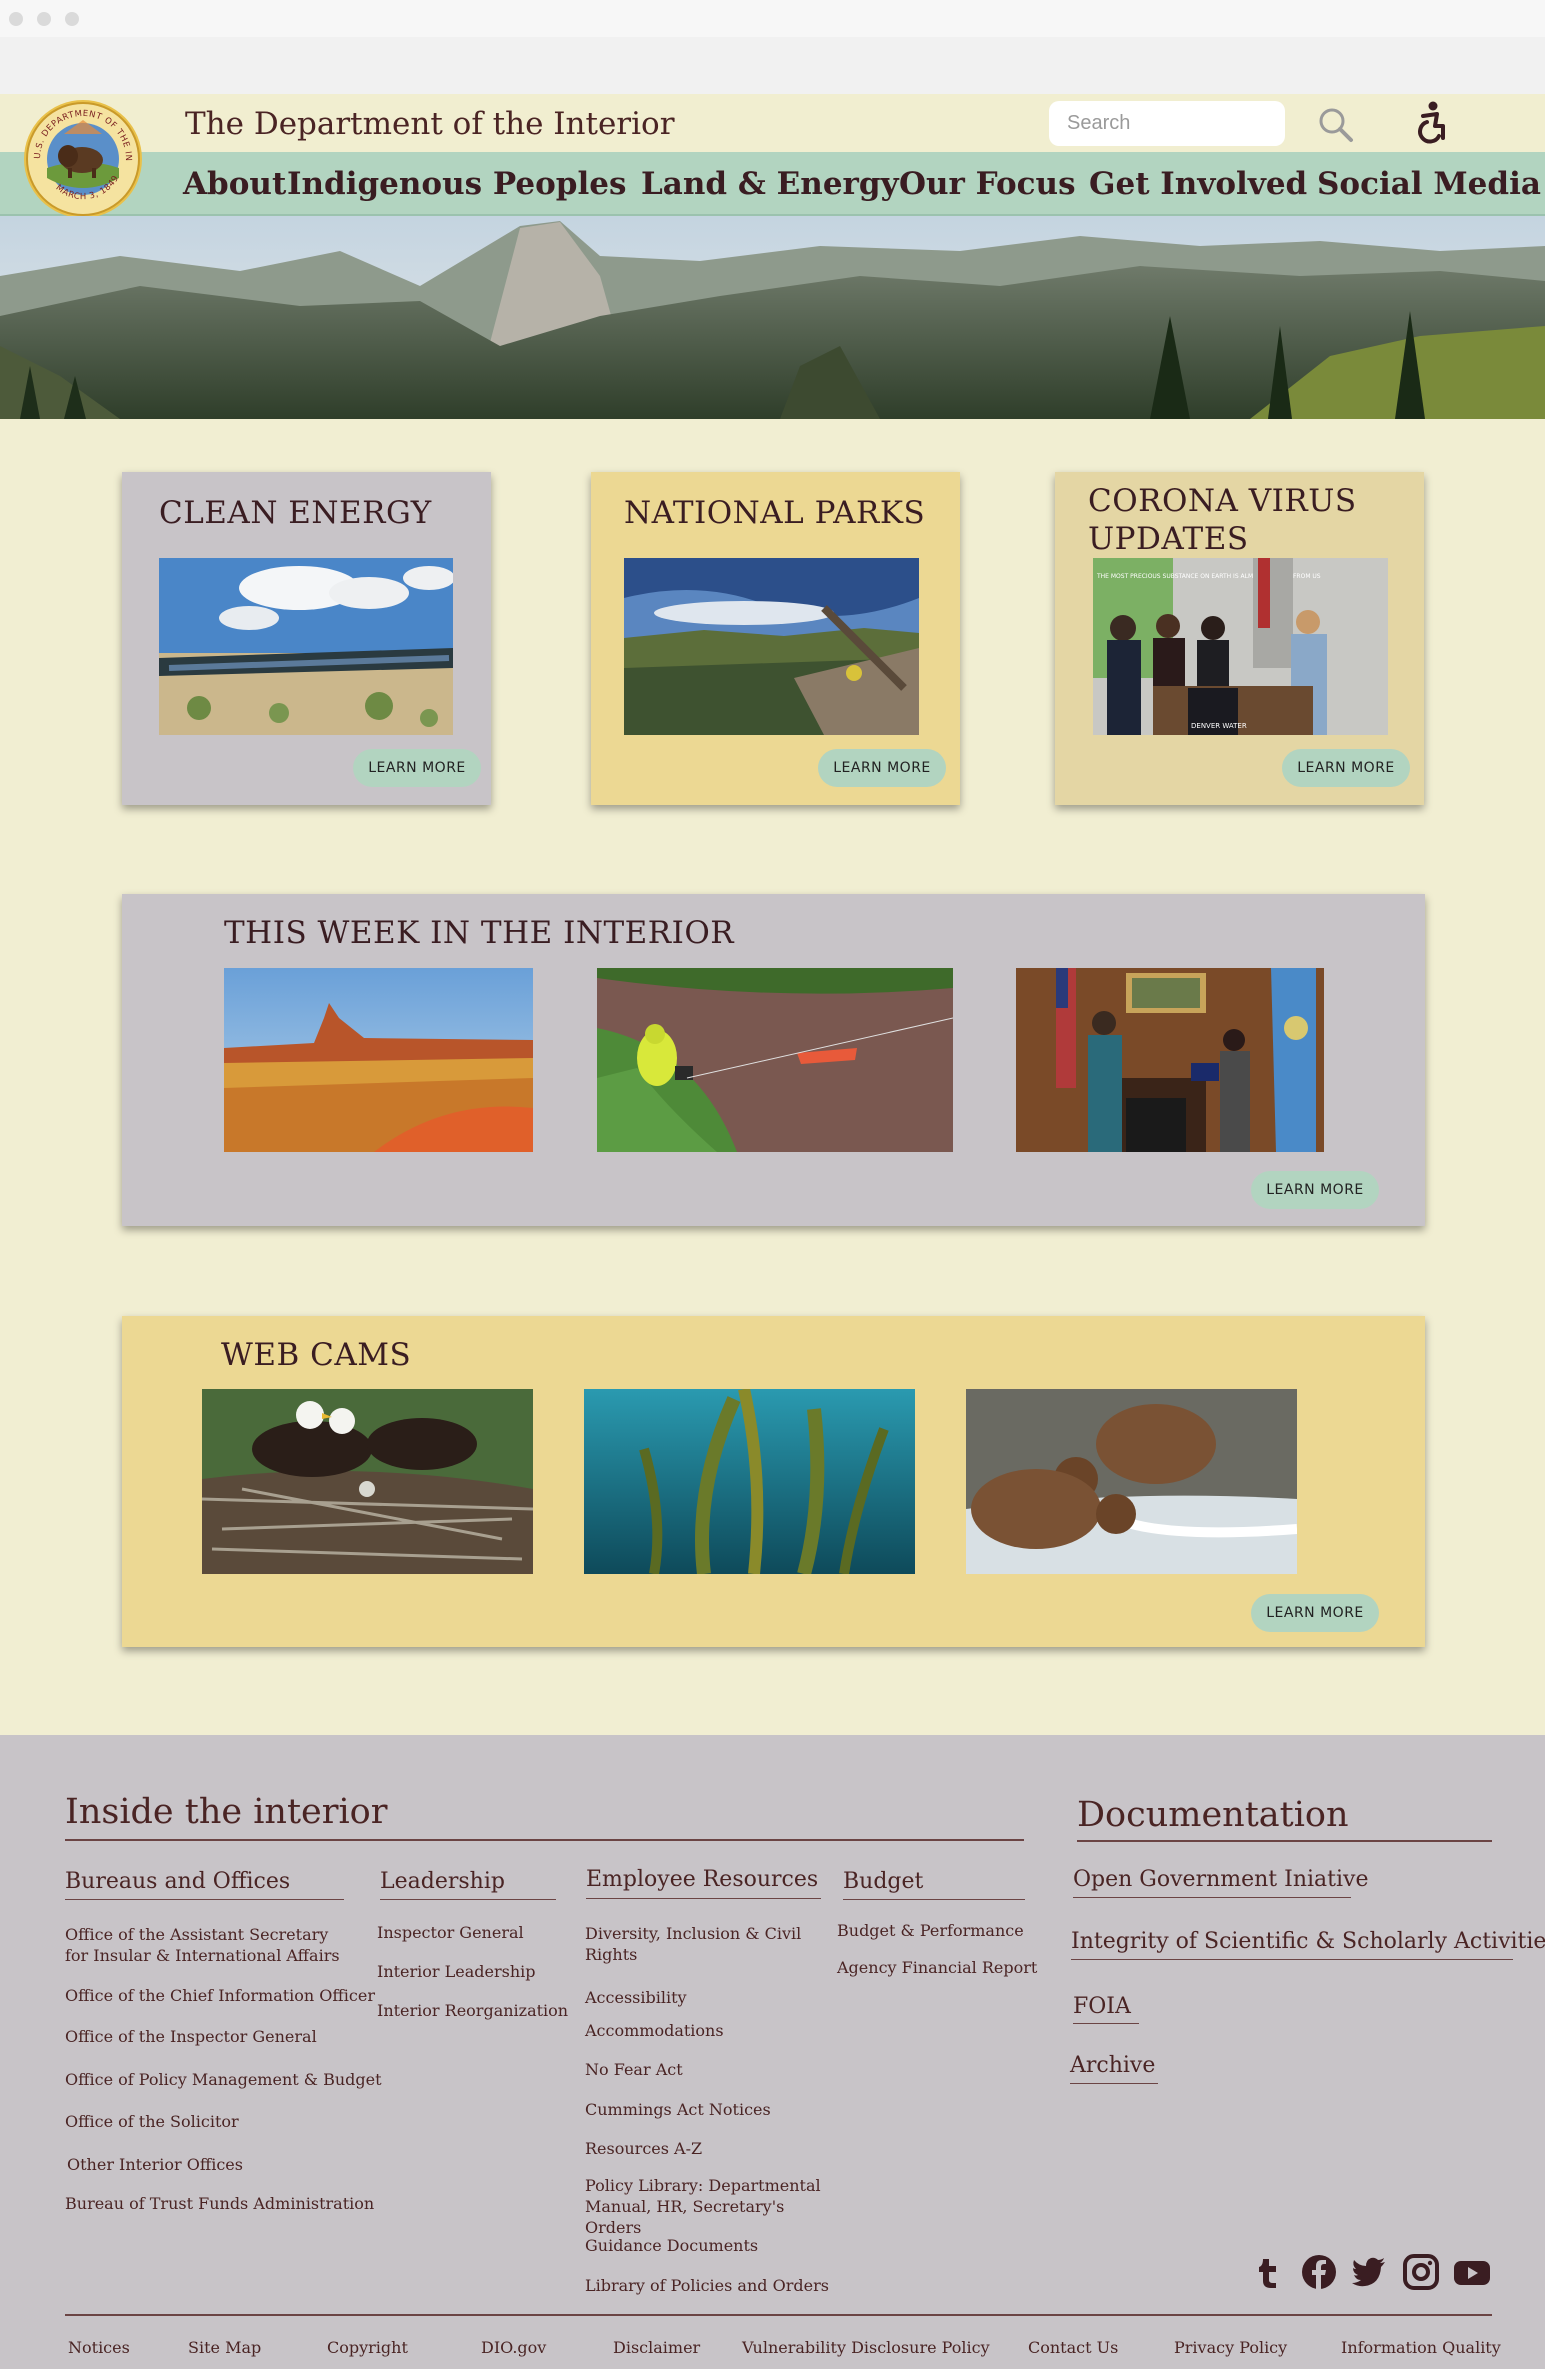 This screenshot has height=2369, width=1545. I want to click on footer-link: Other Interior Offices, so click(155, 2164).